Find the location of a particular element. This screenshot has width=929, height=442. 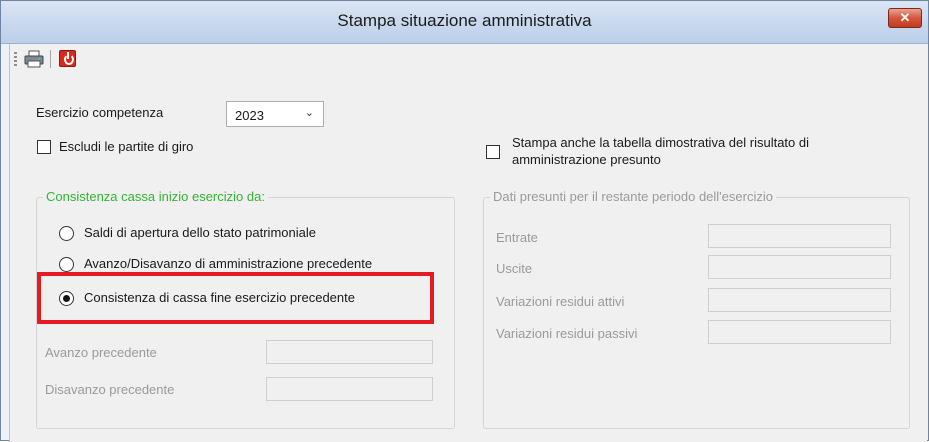

avanzo-precedente-label: Avanzo precedente is located at coordinates (101, 352).